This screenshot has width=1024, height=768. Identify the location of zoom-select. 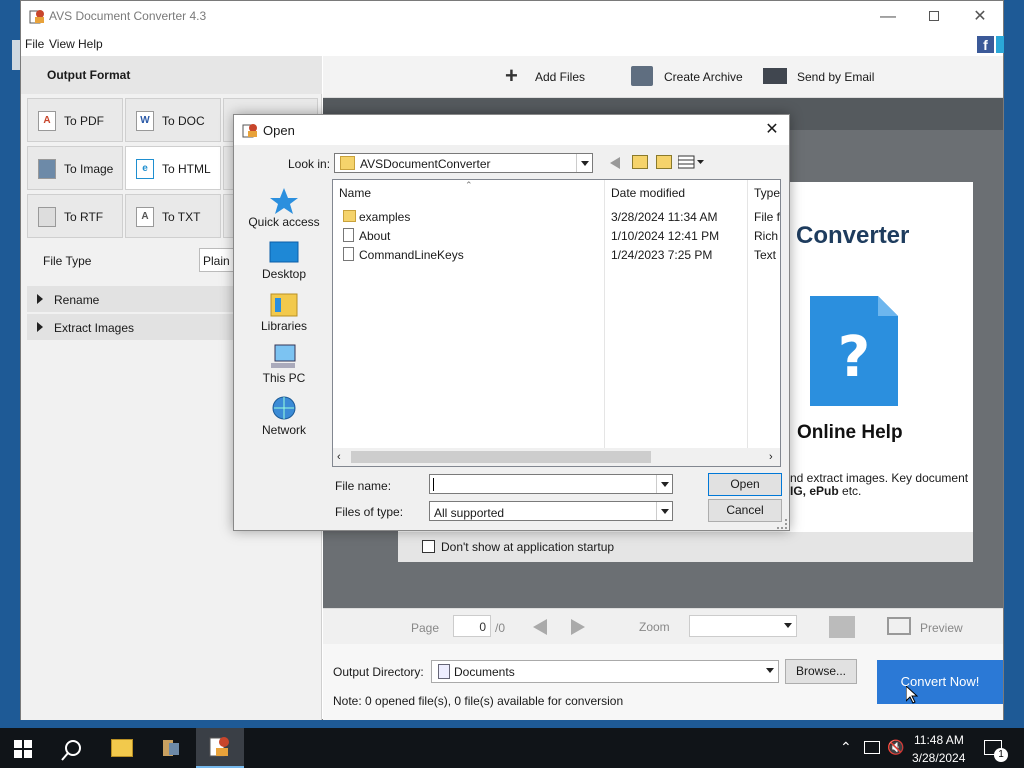
(743, 626).